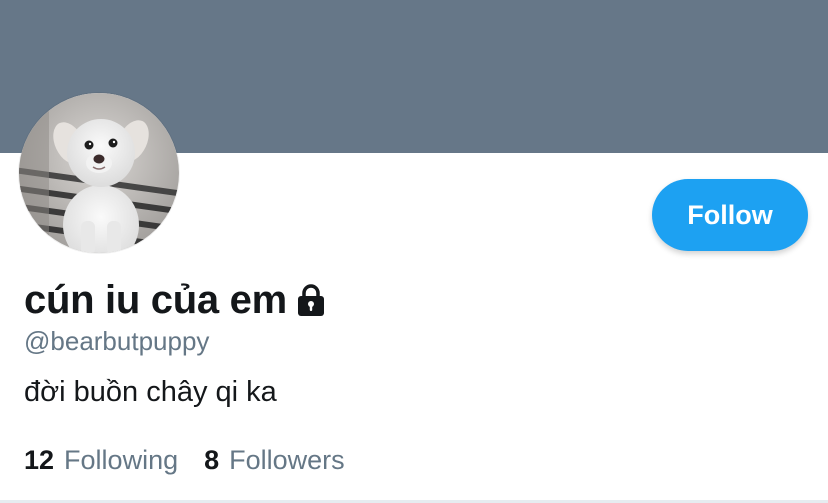 Image resolution: width=828 pixels, height=503 pixels. Describe the element at coordinates (212, 460) in the screenshot. I see `followers-count: 8` at that location.